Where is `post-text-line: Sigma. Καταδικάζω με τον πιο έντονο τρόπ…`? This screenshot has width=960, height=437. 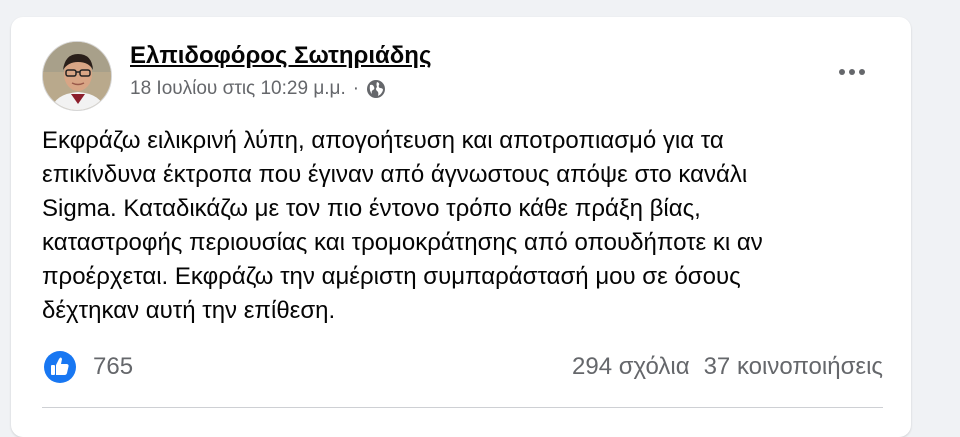
post-text-line: Sigma. Καταδικάζω με τον πιο έντονο τρόπ… is located at coordinates (371, 208).